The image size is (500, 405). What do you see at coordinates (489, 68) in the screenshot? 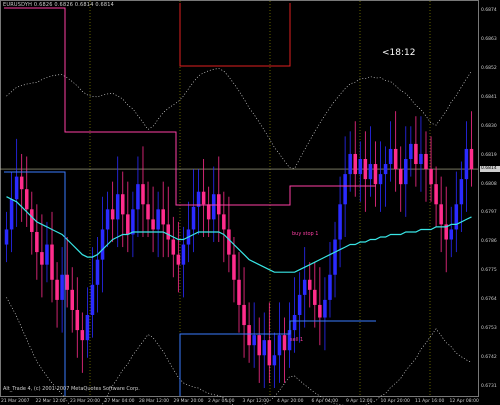
I see `y-tick-label: 0.6852` at bounding box center [489, 68].